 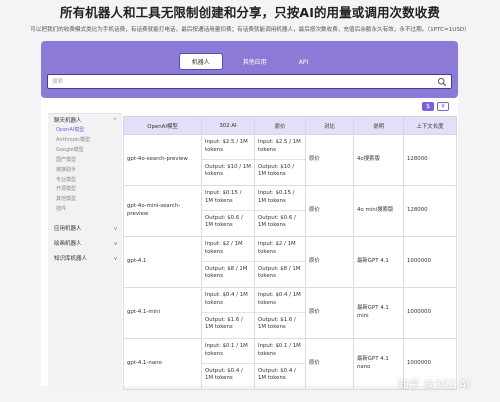 I want to click on currency-usd-toggle: $, so click(x=428, y=106).